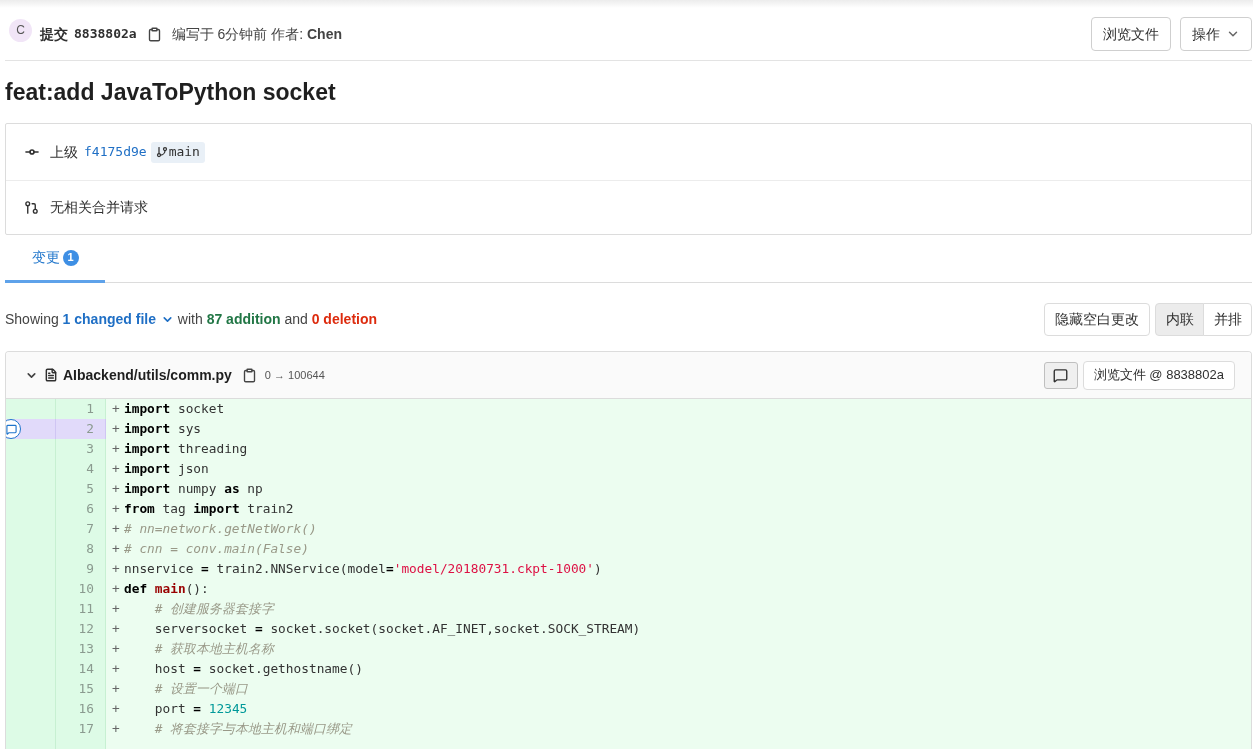  Describe the element at coordinates (200, 709) in the screenshot. I see `code-line: port = 12345` at that location.